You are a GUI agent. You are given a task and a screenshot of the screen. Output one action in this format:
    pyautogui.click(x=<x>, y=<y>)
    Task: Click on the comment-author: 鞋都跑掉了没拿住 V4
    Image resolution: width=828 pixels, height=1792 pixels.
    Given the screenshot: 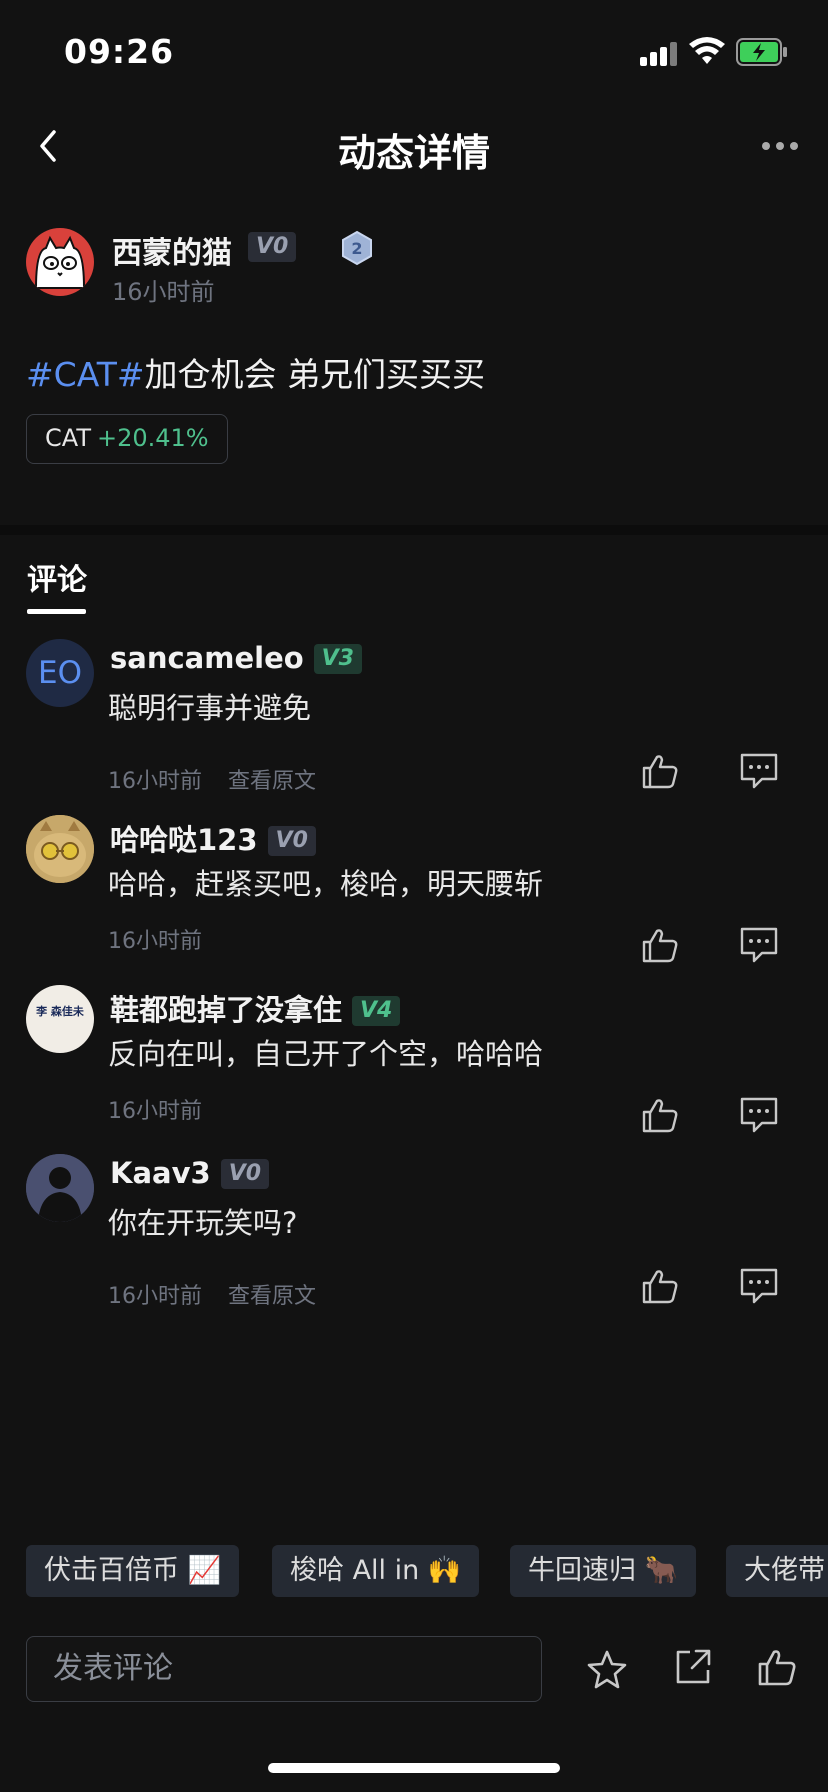 What is the action you would take?
    pyautogui.click(x=255, y=1008)
    